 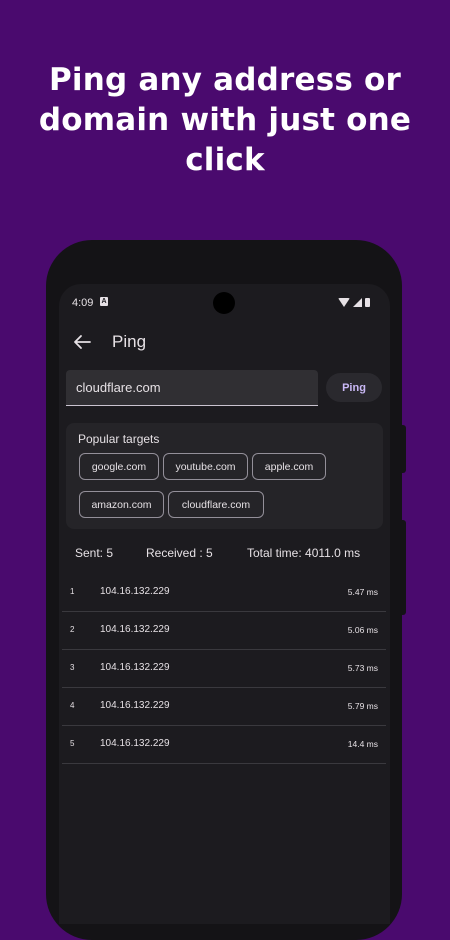 What do you see at coordinates (72, 743) in the screenshot?
I see `result-index: 5` at bounding box center [72, 743].